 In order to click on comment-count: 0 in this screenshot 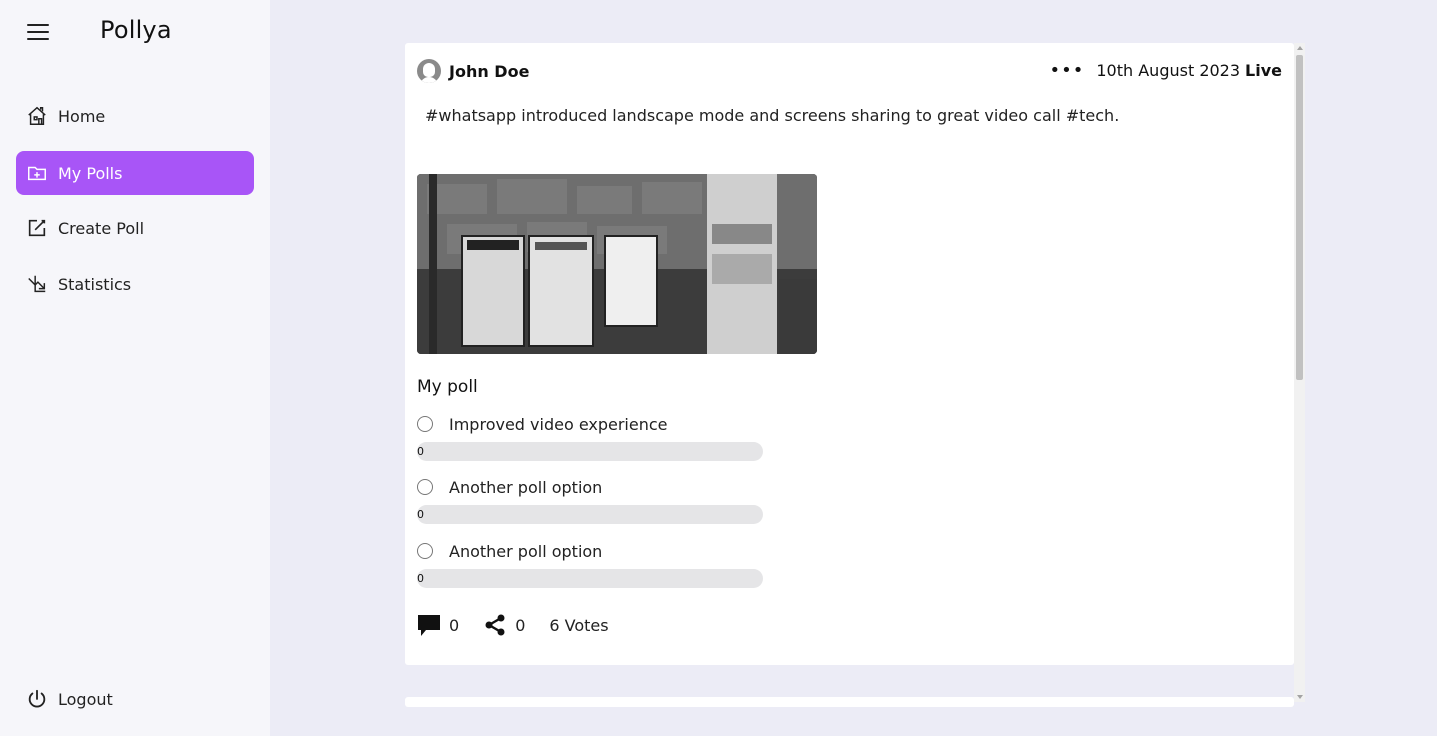, I will do `click(454, 625)`.